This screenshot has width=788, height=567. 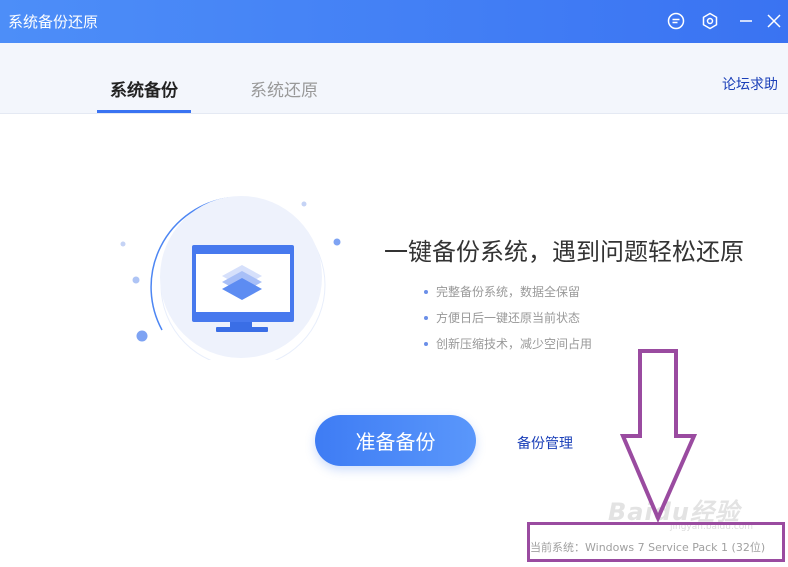 I want to click on close-icon, so click(x=774, y=21).